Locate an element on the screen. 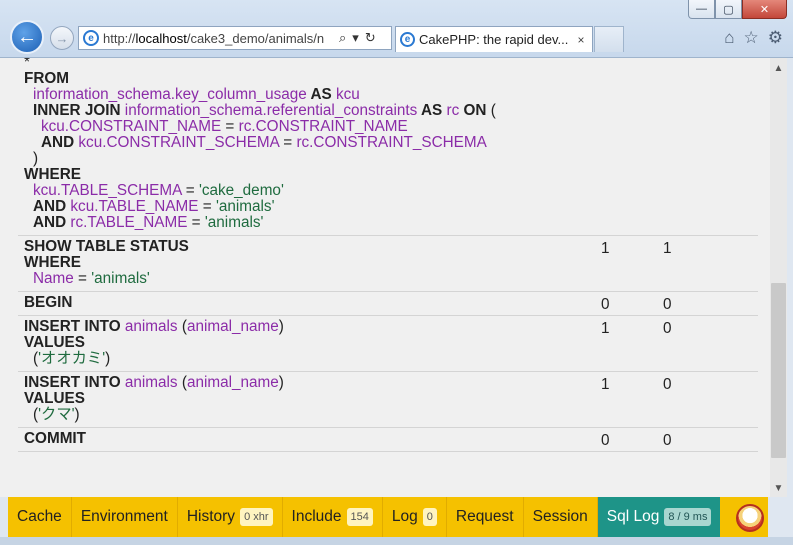  sql-token: WHERE is located at coordinates (52, 174).